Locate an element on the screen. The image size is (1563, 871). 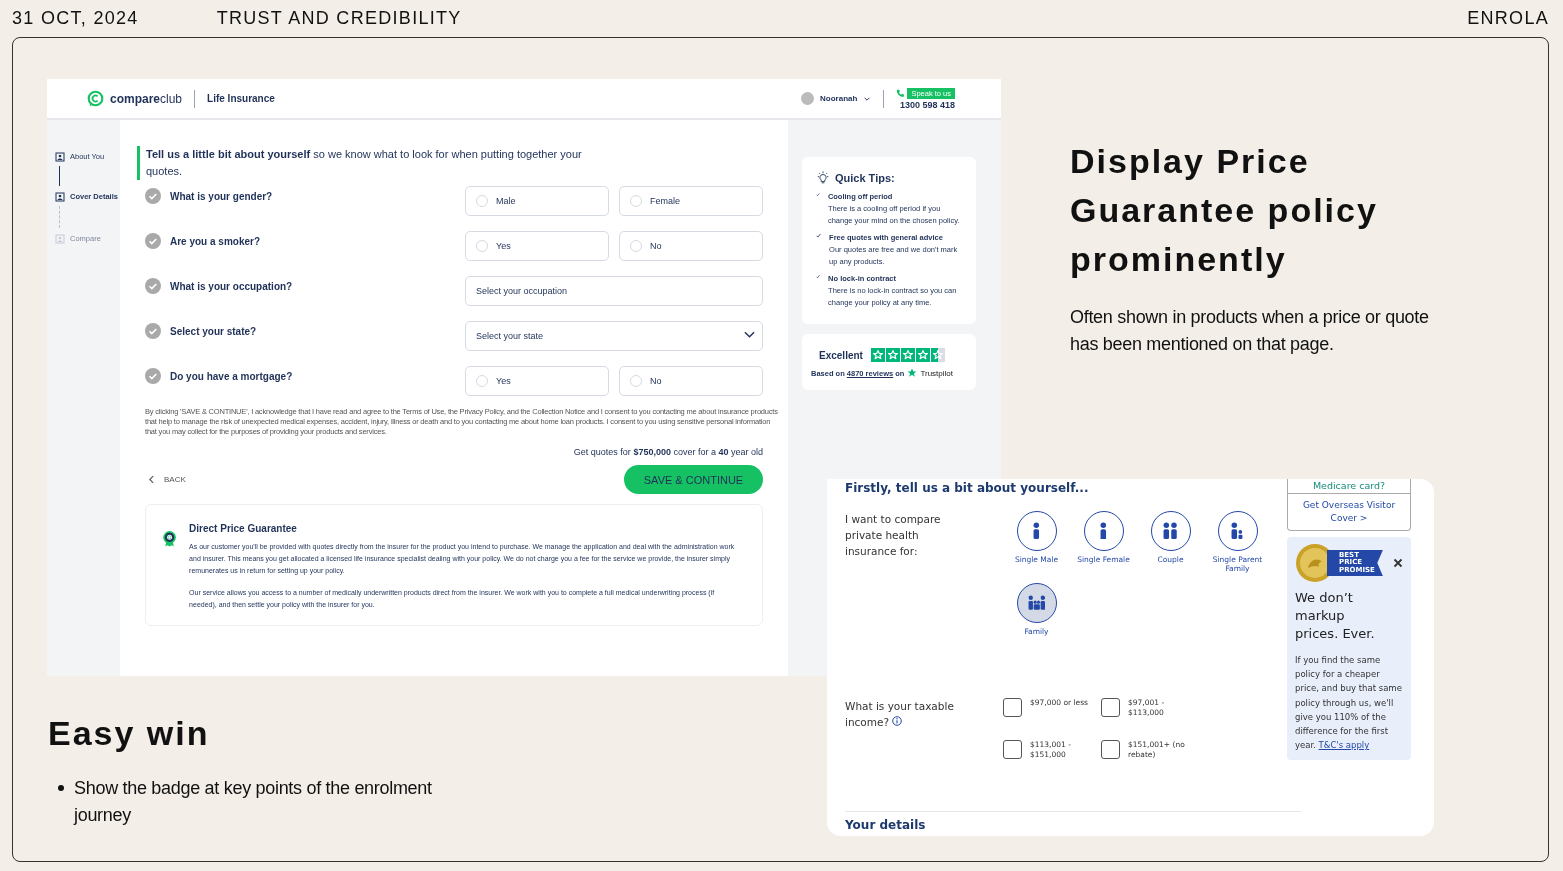
select-field: Select your occupation is located at coordinates (614, 291).